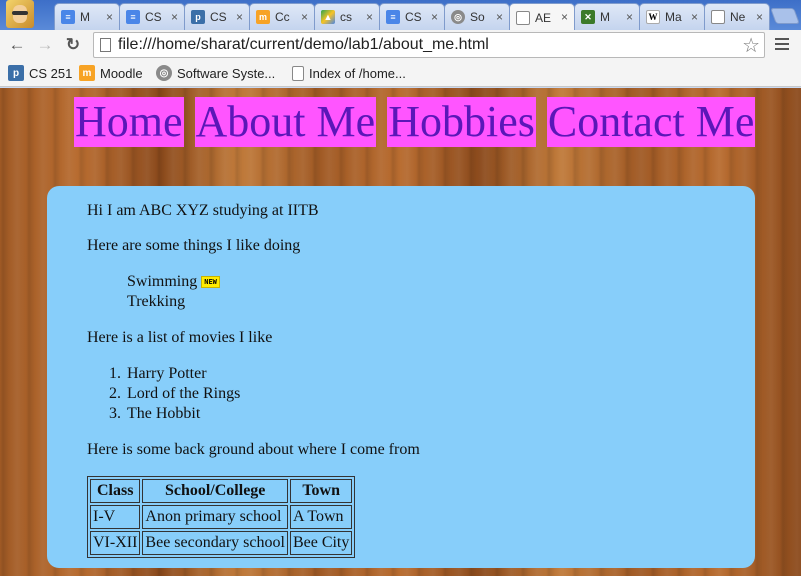  I want to click on table-header-row: Class School/College Town, so click(221, 491).